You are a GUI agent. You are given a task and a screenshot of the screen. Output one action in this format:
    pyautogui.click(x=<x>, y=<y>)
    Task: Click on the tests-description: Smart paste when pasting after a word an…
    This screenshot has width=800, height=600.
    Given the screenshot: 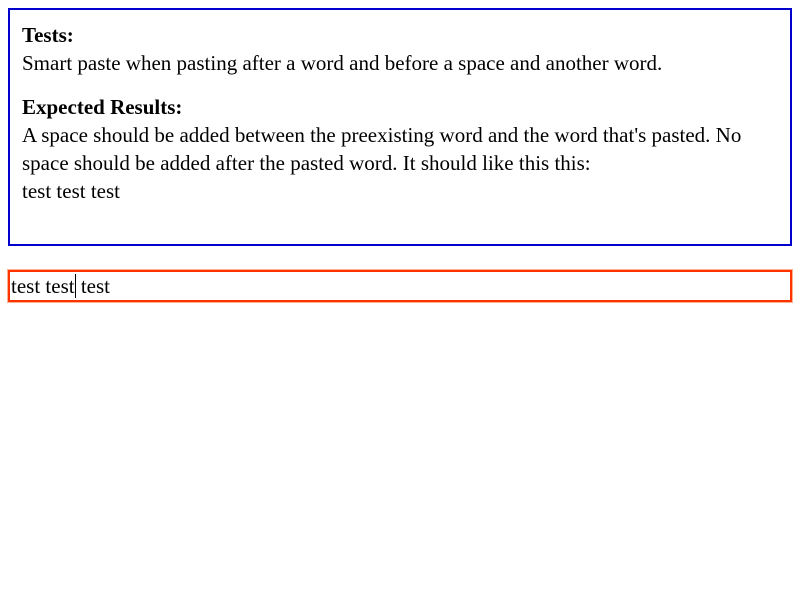 What is the action you would take?
    pyautogui.click(x=342, y=63)
    